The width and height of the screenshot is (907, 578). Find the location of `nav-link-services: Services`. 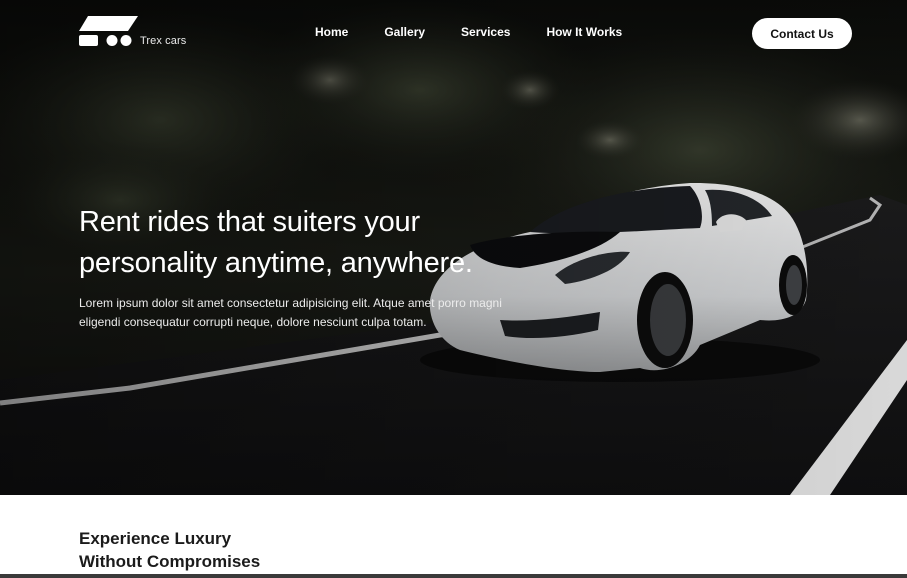

nav-link-services: Services is located at coordinates (485, 32).